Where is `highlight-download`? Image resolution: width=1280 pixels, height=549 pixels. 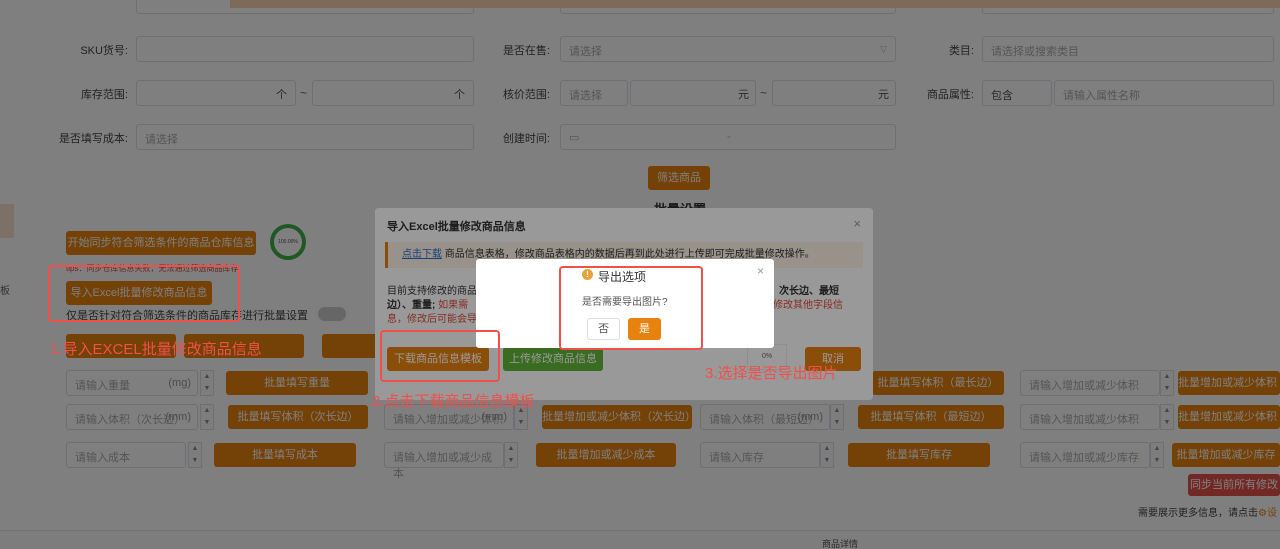 highlight-download is located at coordinates (440, 356).